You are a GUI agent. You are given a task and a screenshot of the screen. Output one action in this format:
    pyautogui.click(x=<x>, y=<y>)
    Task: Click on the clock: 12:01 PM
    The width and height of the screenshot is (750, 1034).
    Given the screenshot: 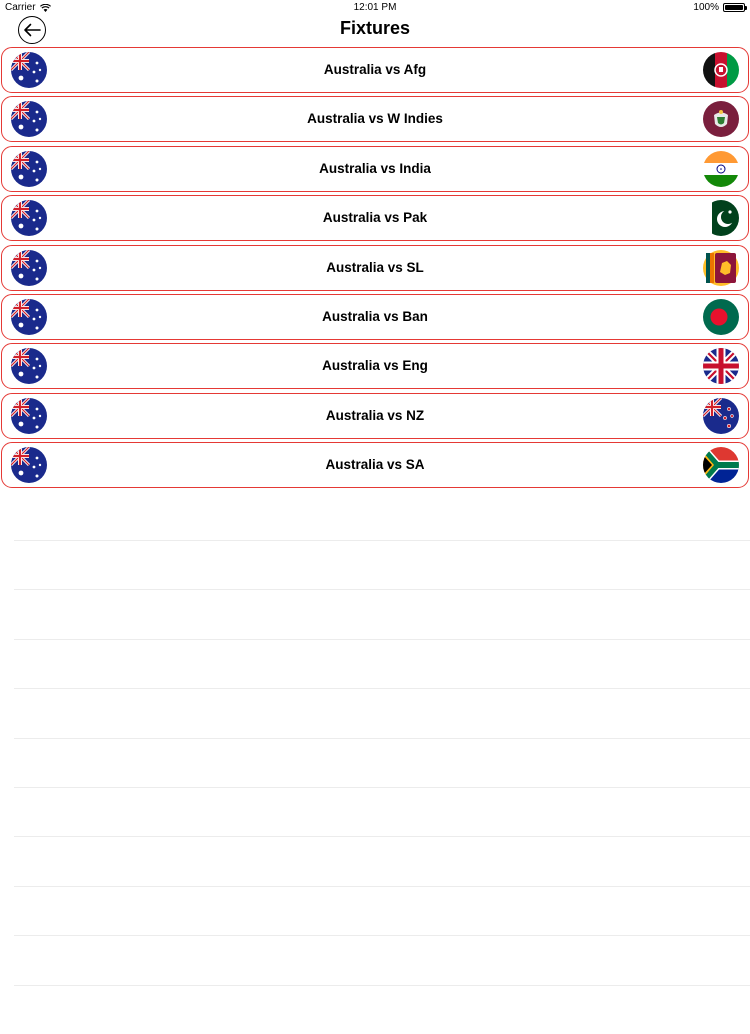 What is the action you would take?
    pyautogui.click(x=375, y=7)
    